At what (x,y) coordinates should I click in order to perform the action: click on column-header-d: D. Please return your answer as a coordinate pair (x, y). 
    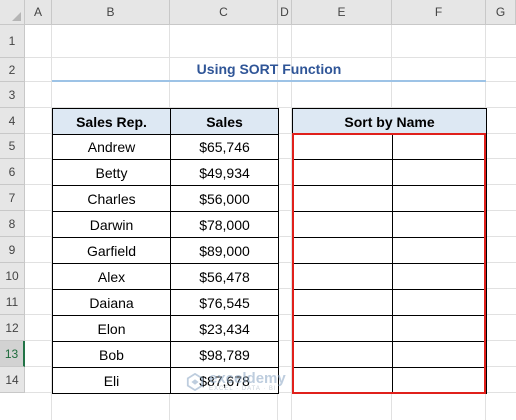
    Looking at the image, I should click on (285, 12).